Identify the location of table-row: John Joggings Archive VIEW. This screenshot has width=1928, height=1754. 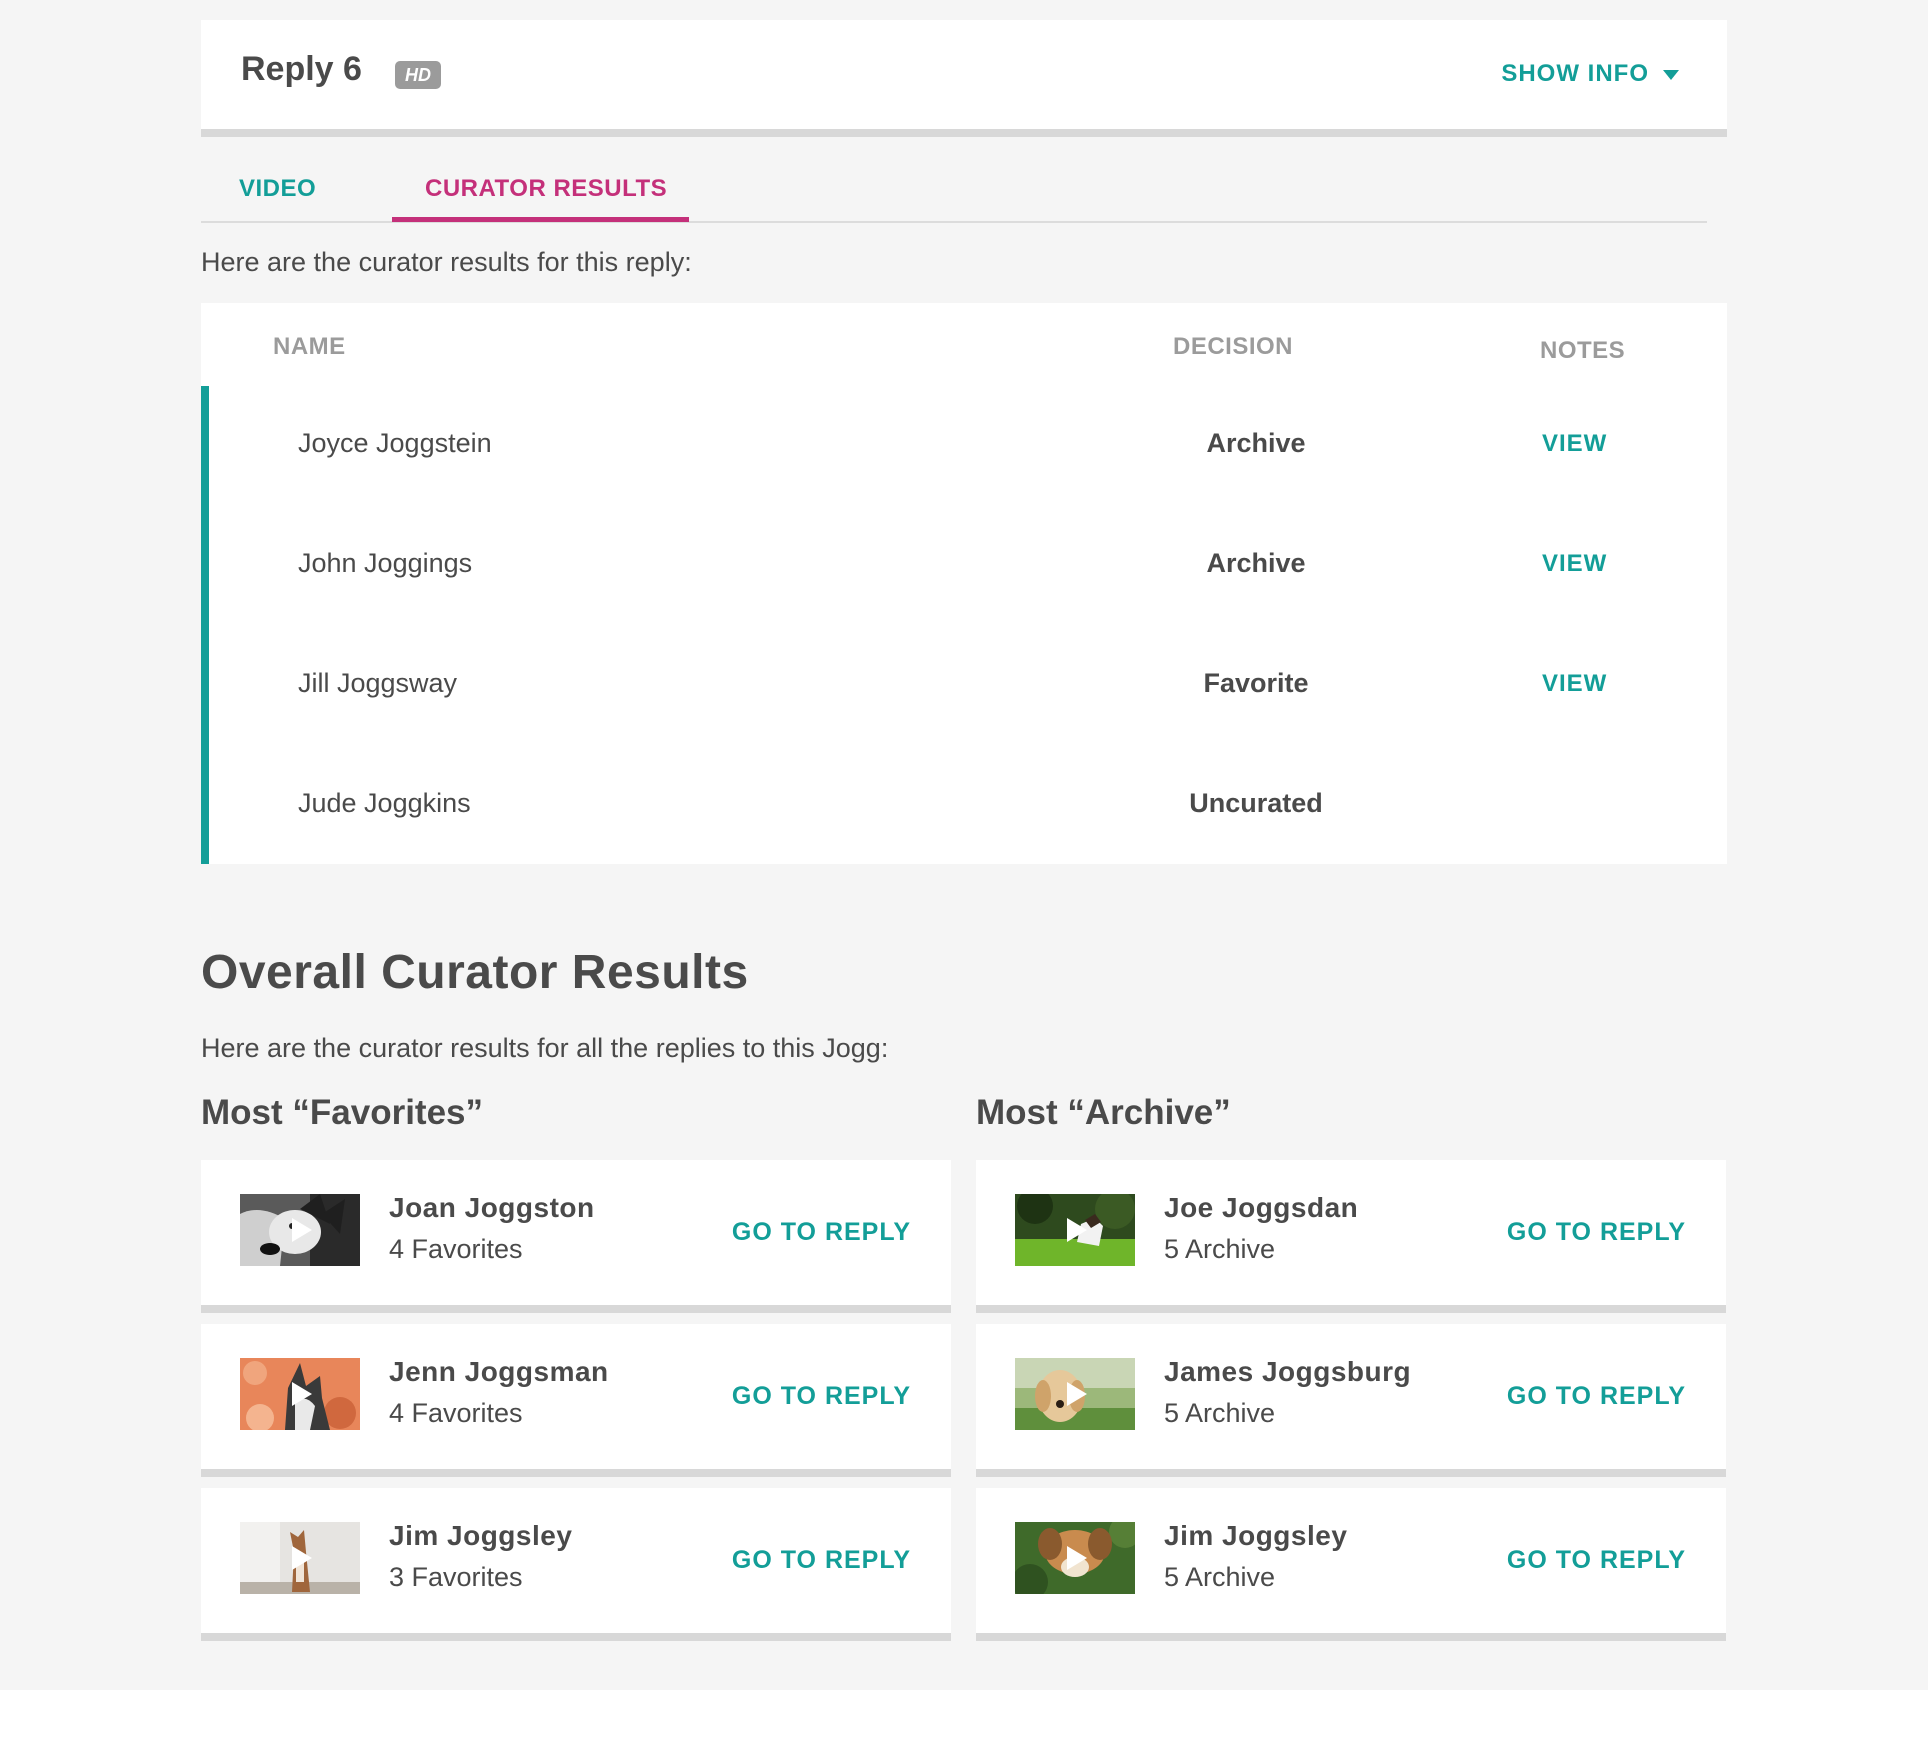
(964, 588).